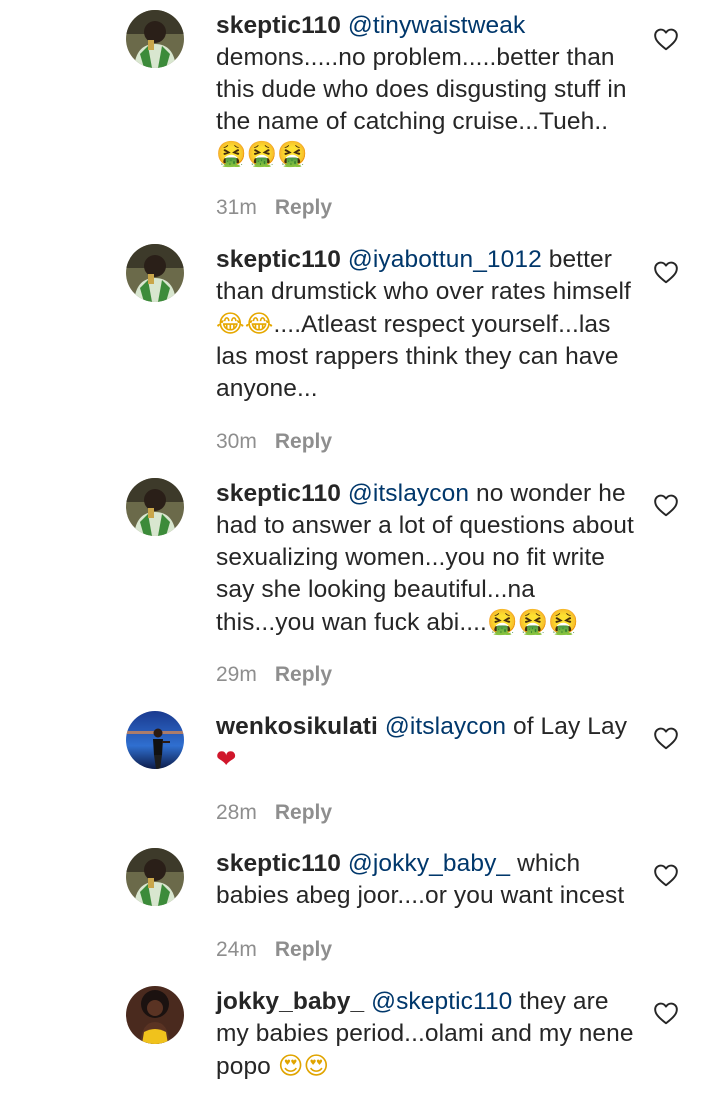 The height and width of the screenshot is (1097, 720). What do you see at coordinates (445, 259) in the screenshot?
I see `comment-mention: @iyabottun_1012` at bounding box center [445, 259].